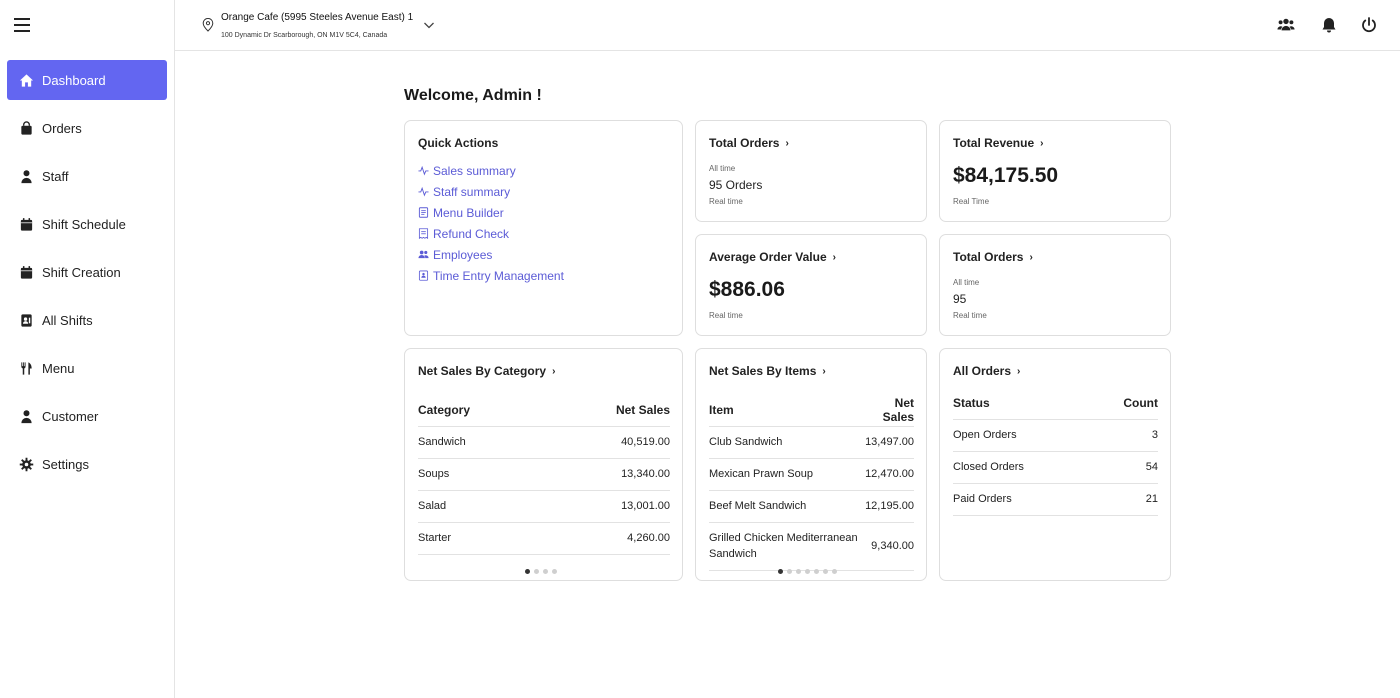 The height and width of the screenshot is (698, 1400). What do you see at coordinates (65, 464) in the screenshot?
I see `sidebar-item-label: Settings` at bounding box center [65, 464].